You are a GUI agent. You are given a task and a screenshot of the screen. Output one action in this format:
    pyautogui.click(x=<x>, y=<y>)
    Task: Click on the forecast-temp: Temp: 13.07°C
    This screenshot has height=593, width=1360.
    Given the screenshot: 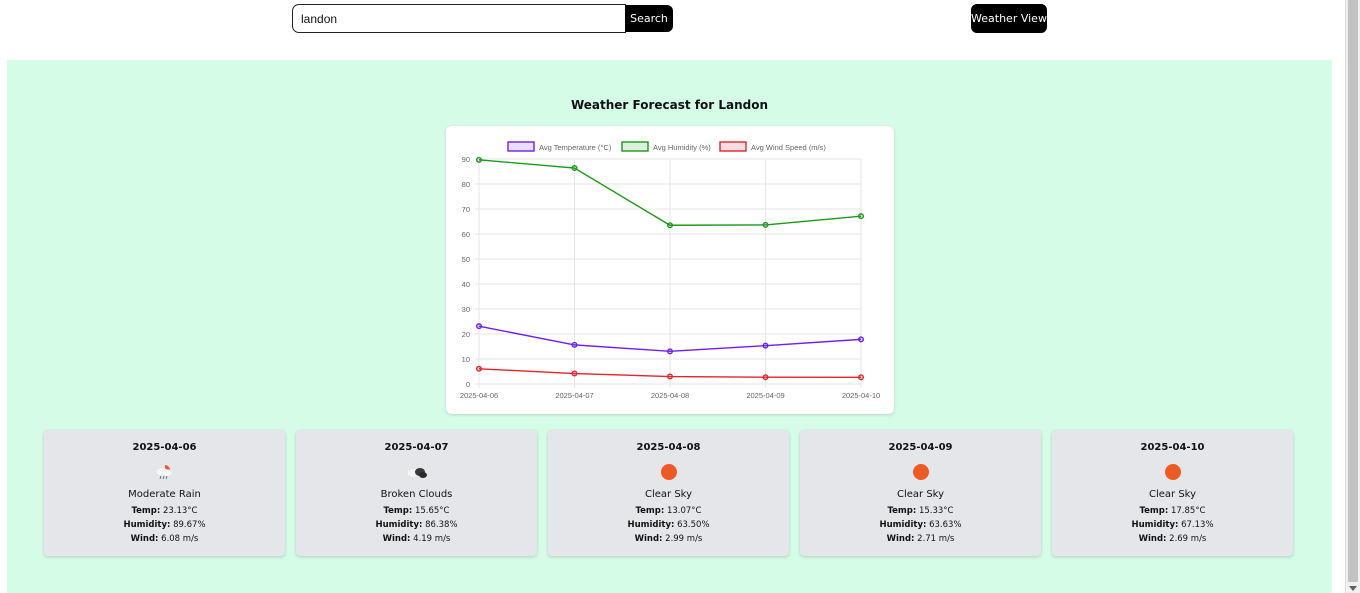 What is the action you would take?
    pyautogui.click(x=668, y=511)
    